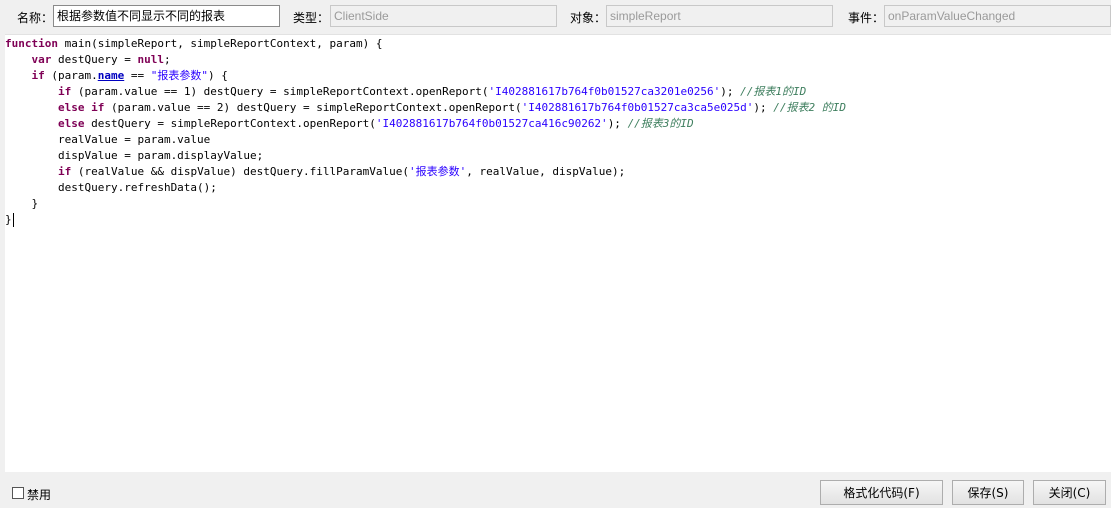 This screenshot has height=508, width=1111. Describe the element at coordinates (558, 140) in the screenshot. I see `code-line: realValue = param.value` at that location.